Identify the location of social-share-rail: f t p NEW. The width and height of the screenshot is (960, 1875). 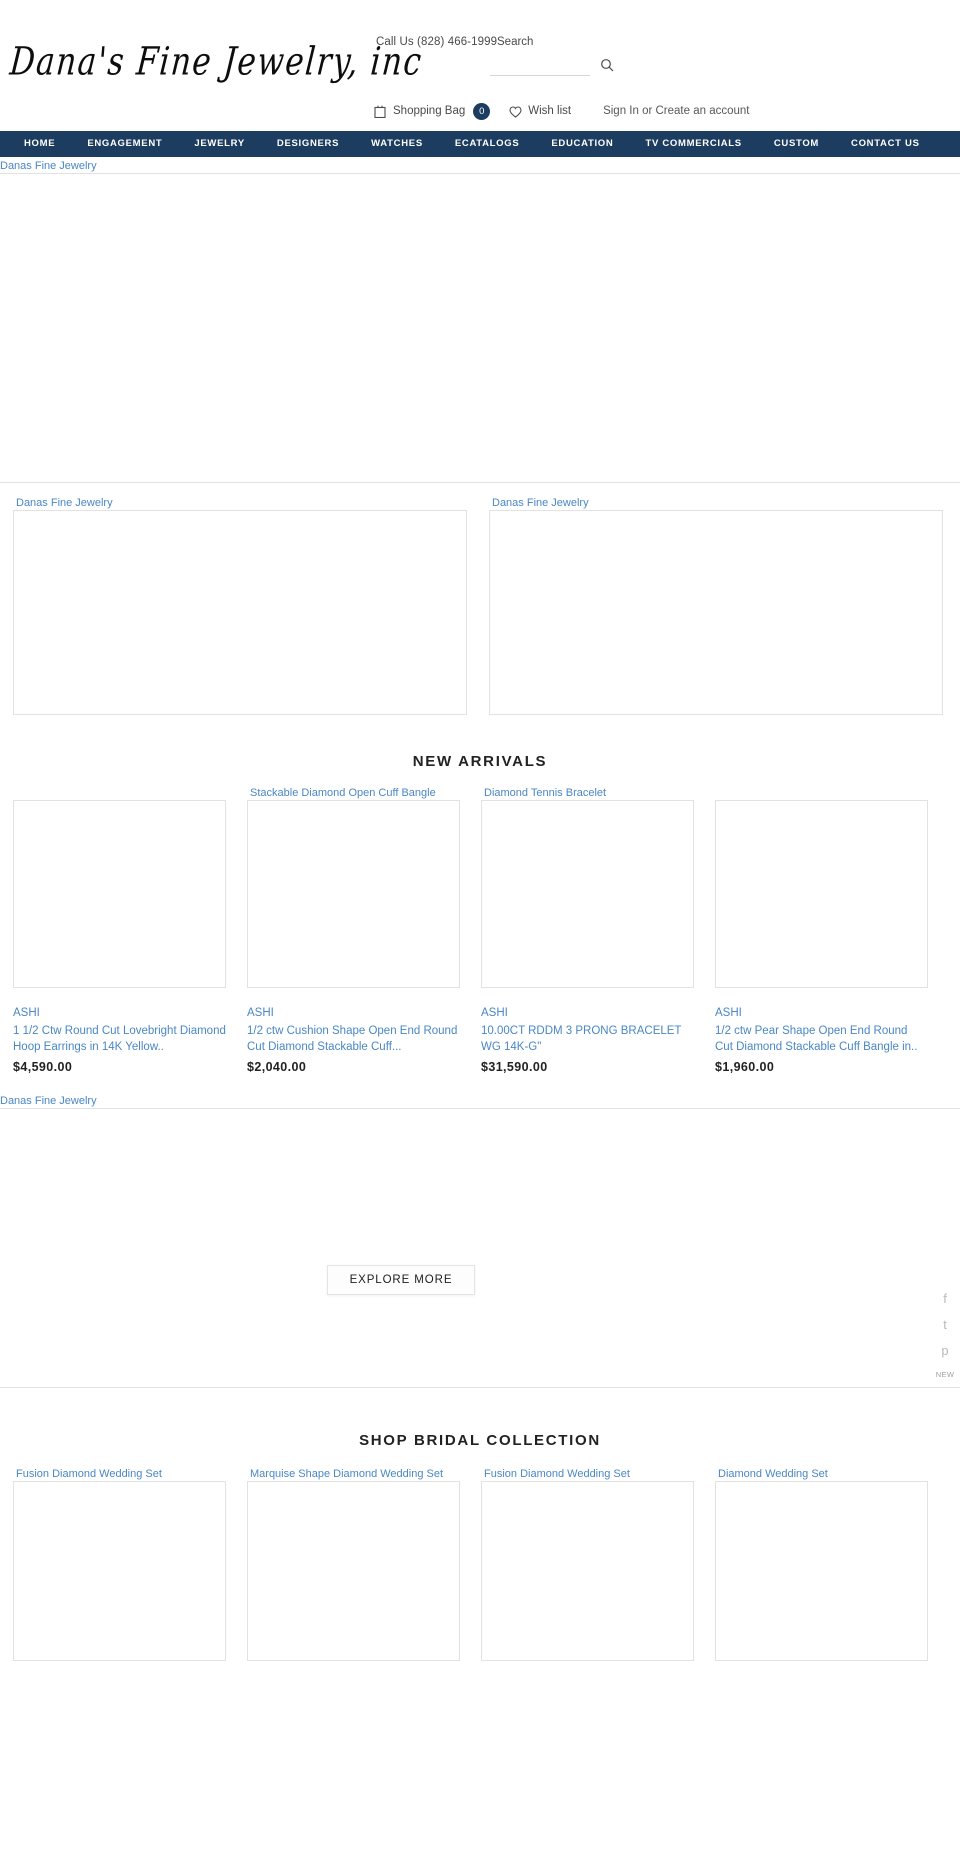
(945, 1335).